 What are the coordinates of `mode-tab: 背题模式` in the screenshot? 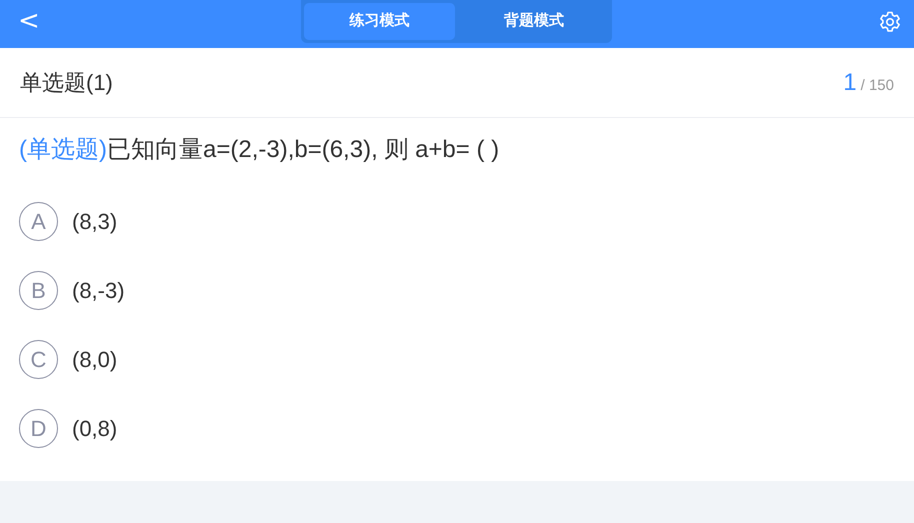 It's located at (533, 21).